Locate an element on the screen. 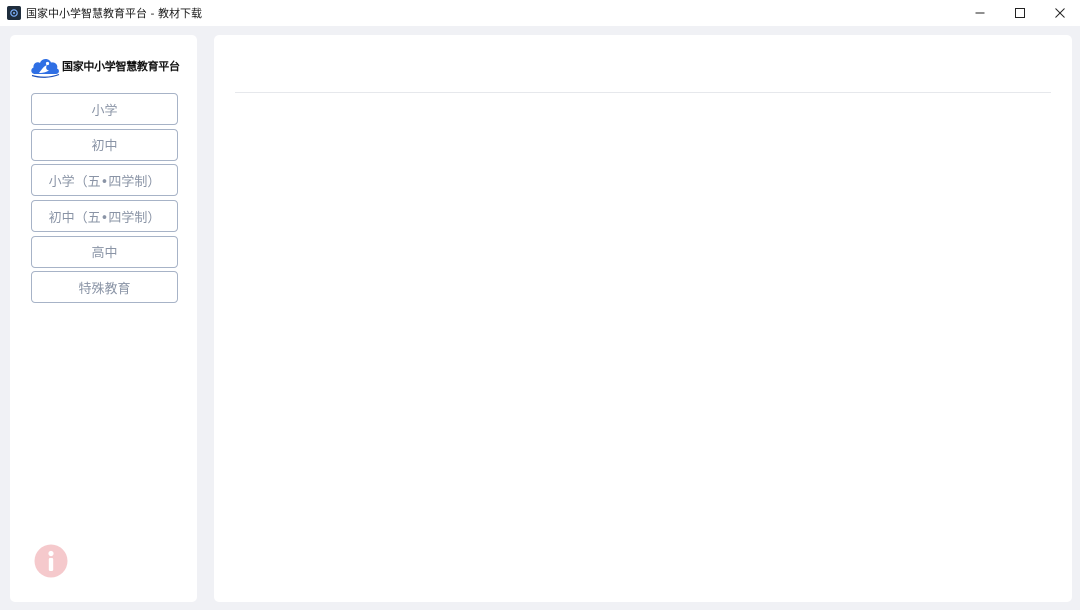 Image resolution: width=1080 pixels, height=610 pixels. nav-button-primary: 小学 is located at coordinates (104, 109).